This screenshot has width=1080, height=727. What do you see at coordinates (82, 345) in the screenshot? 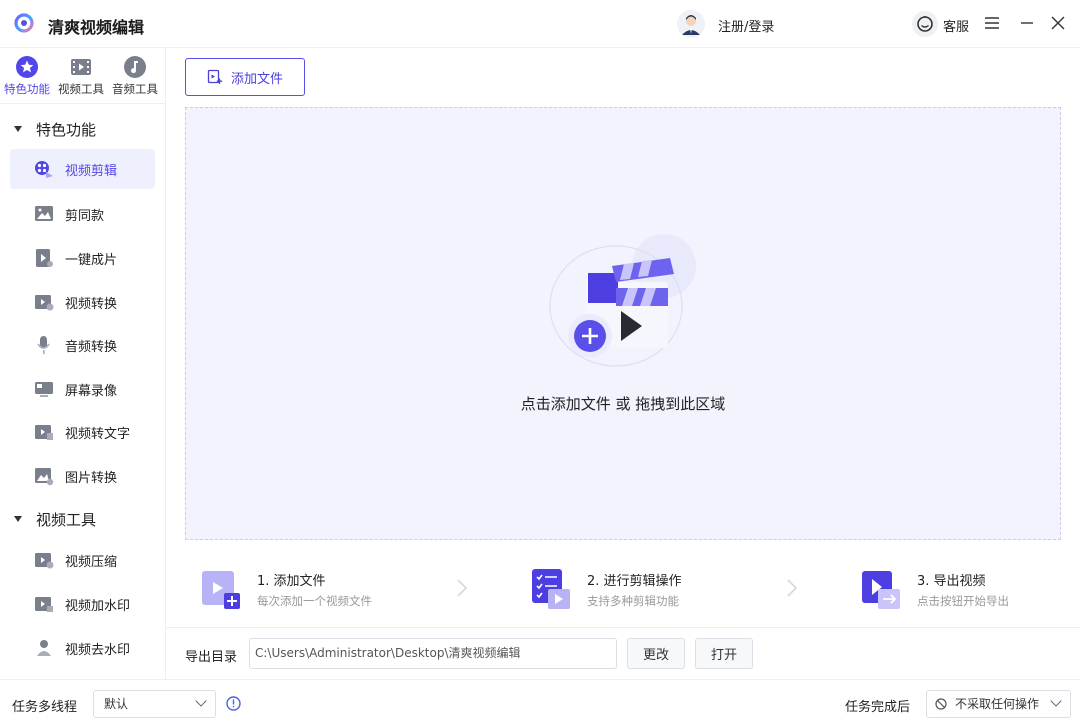
I see `sidebar-item-audio-convert: 音频转换` at bounding box center [82, 345].